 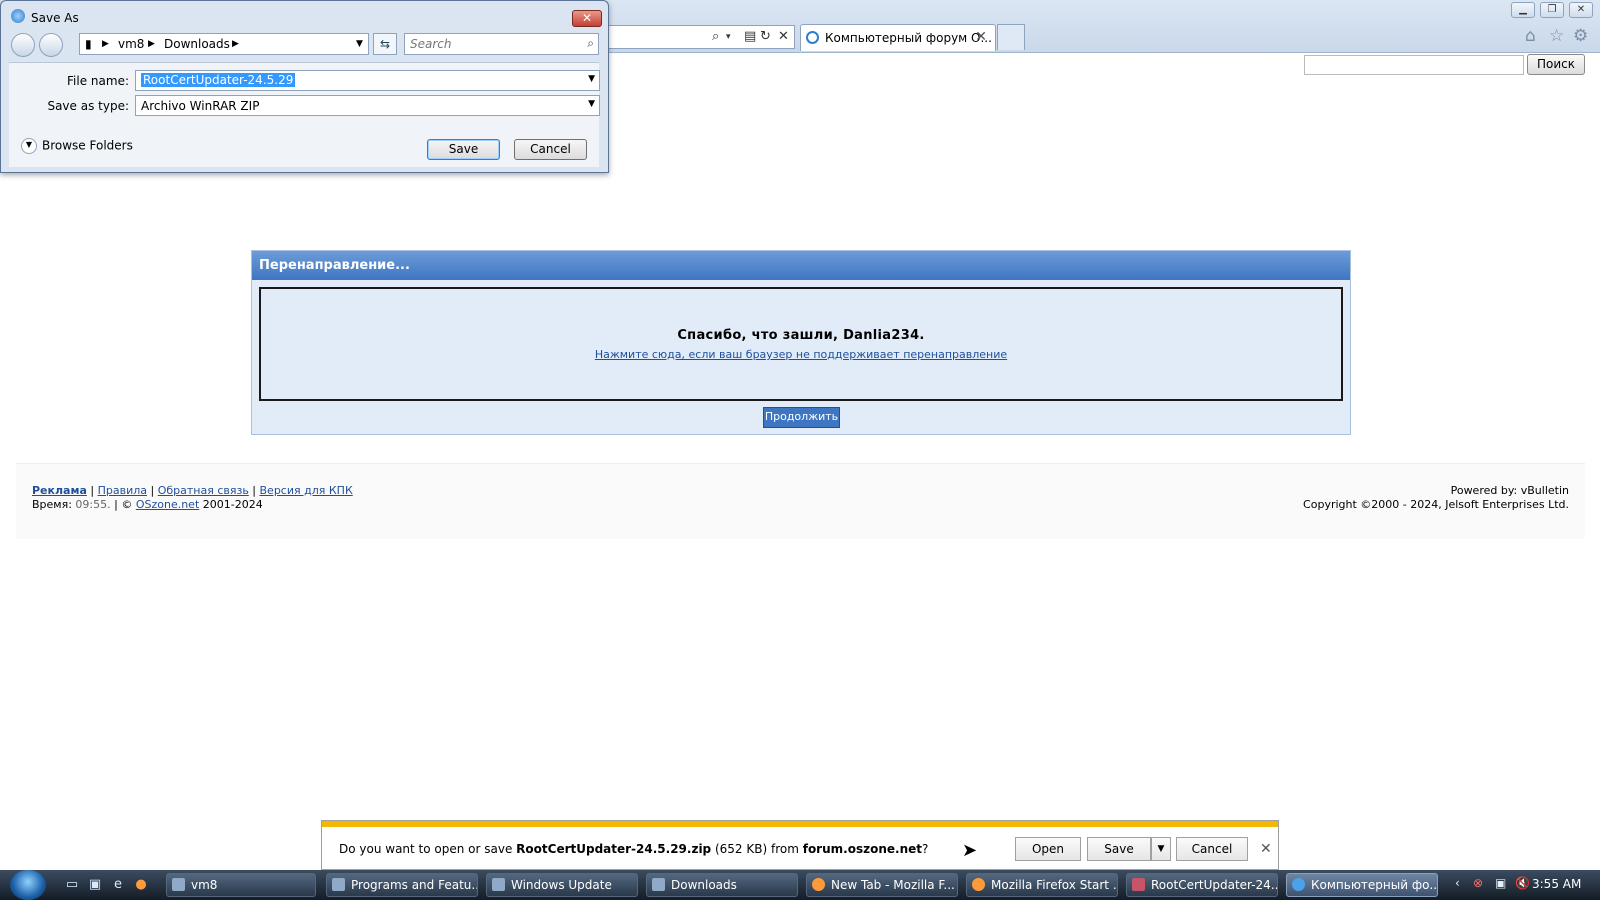 I want to click on start-button, so click(x=28, y=885).